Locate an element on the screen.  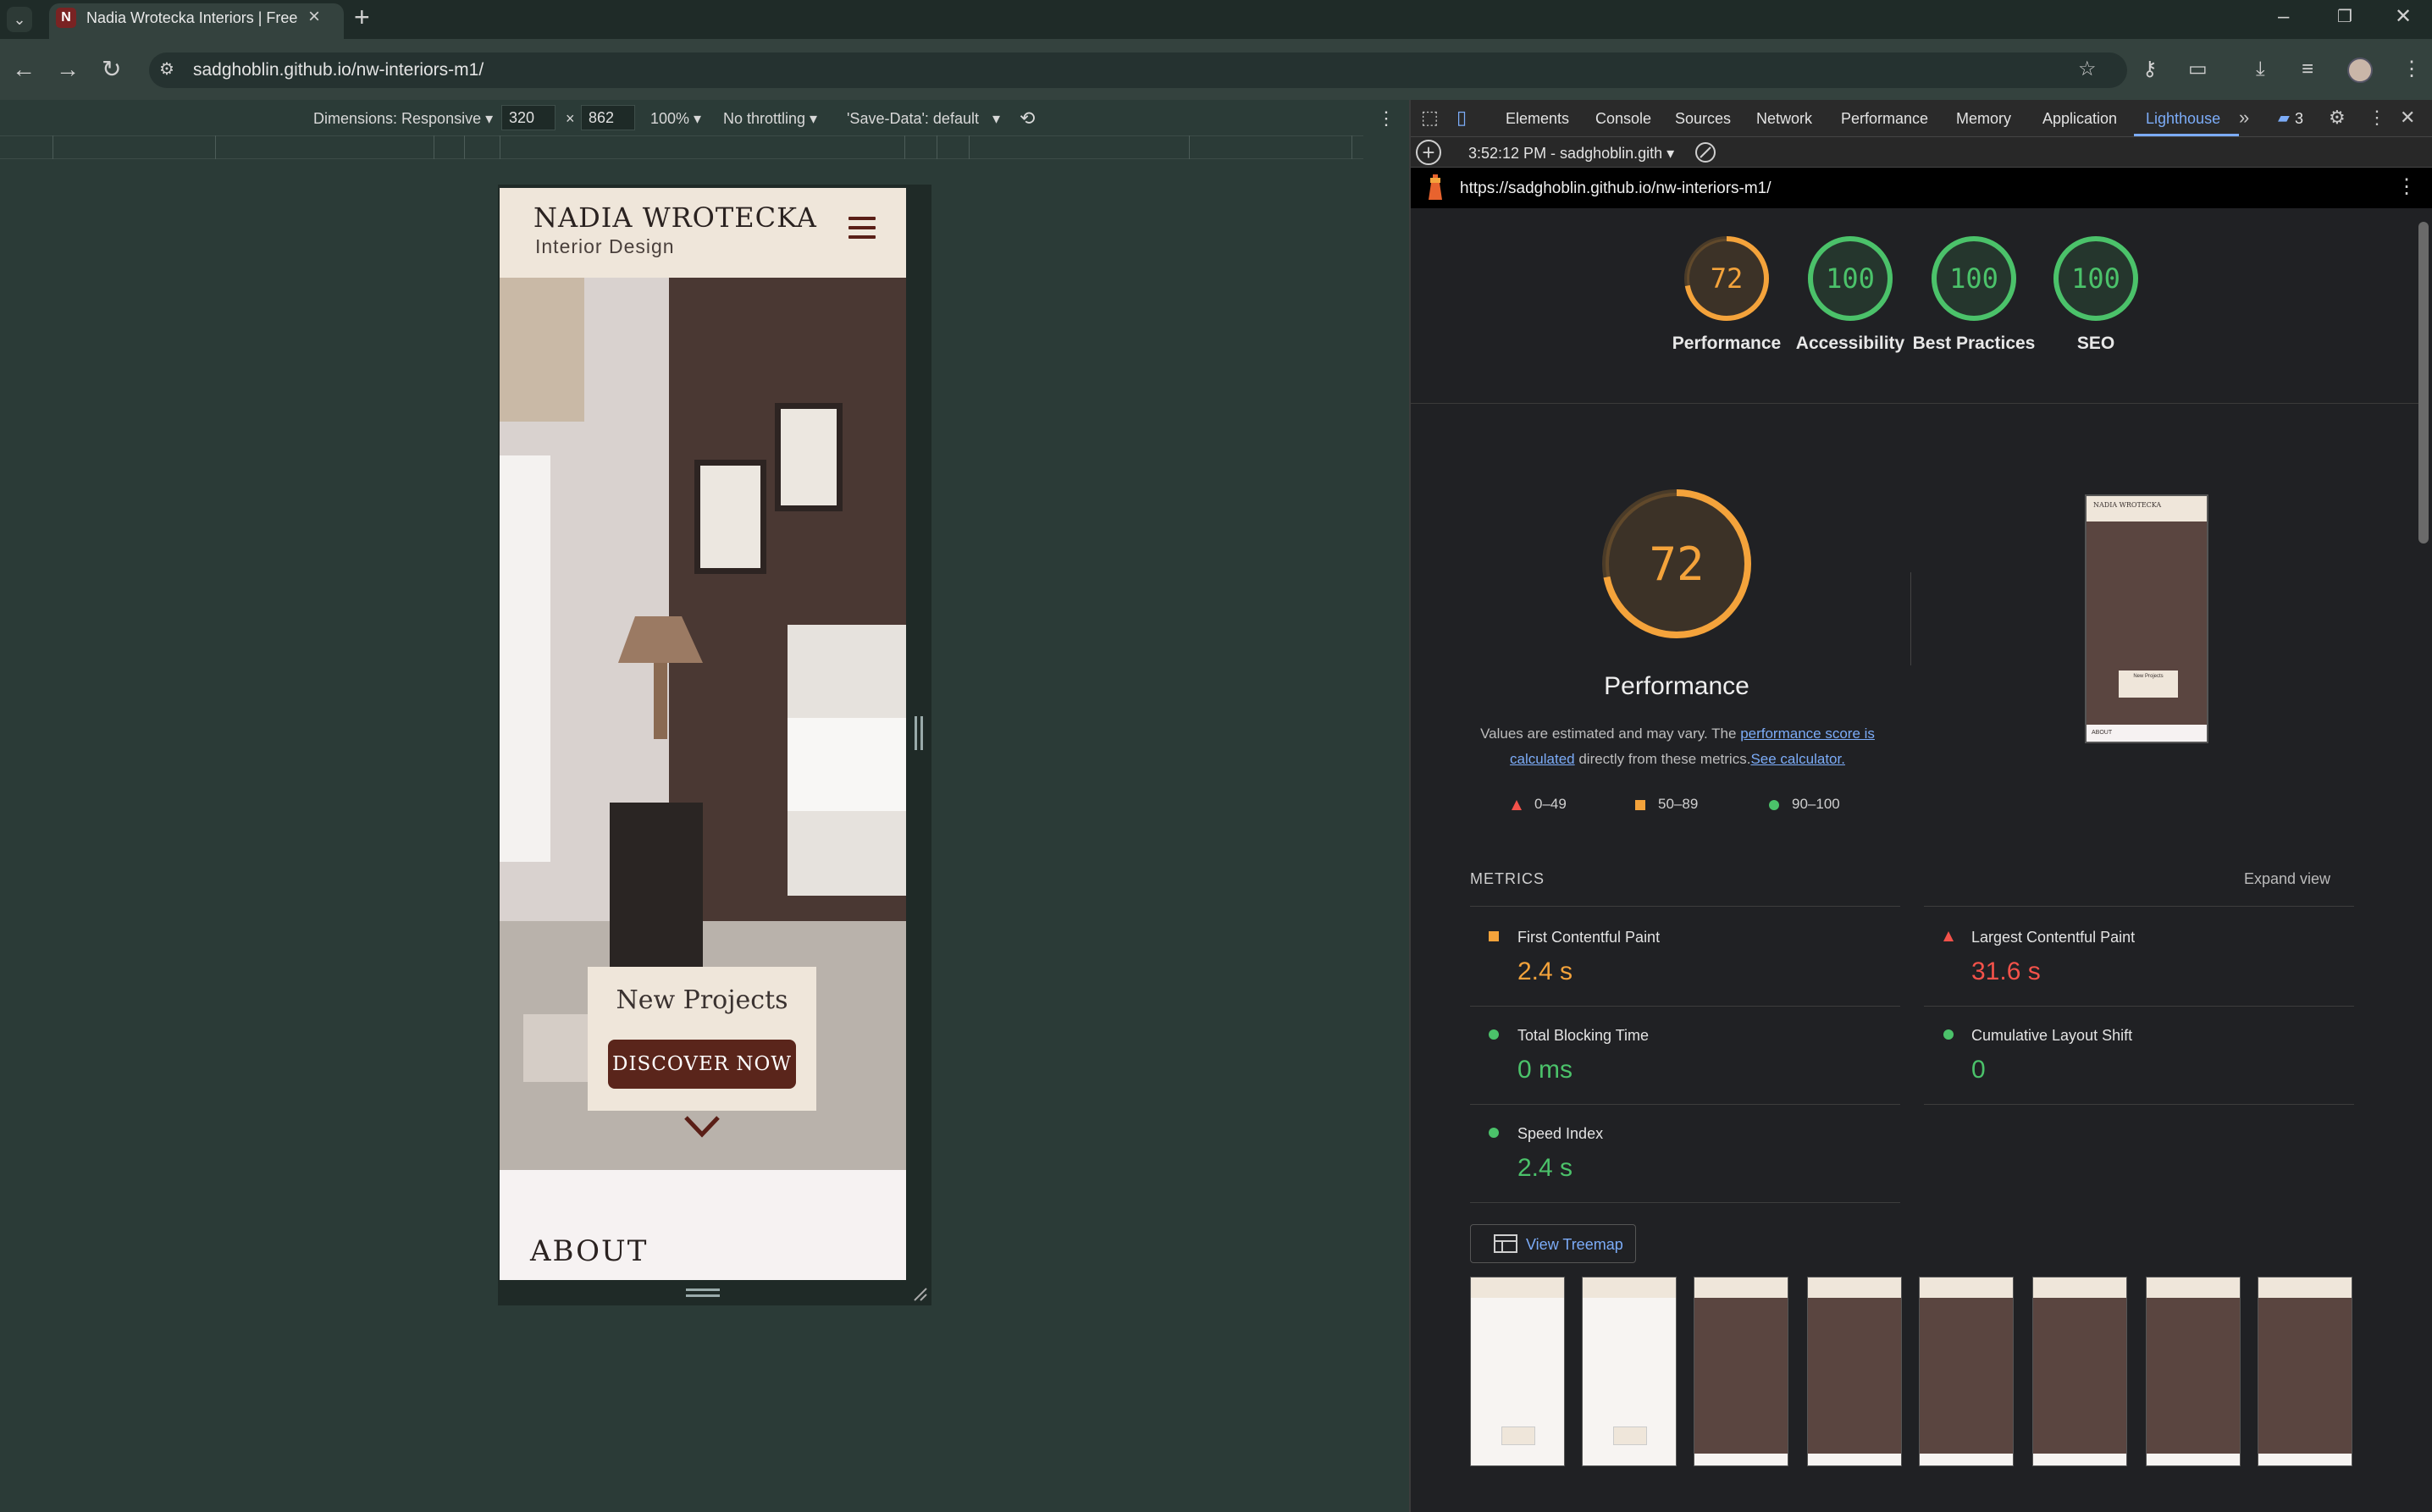
issues-icon: ▰ is located at coordinates (2284, 118).